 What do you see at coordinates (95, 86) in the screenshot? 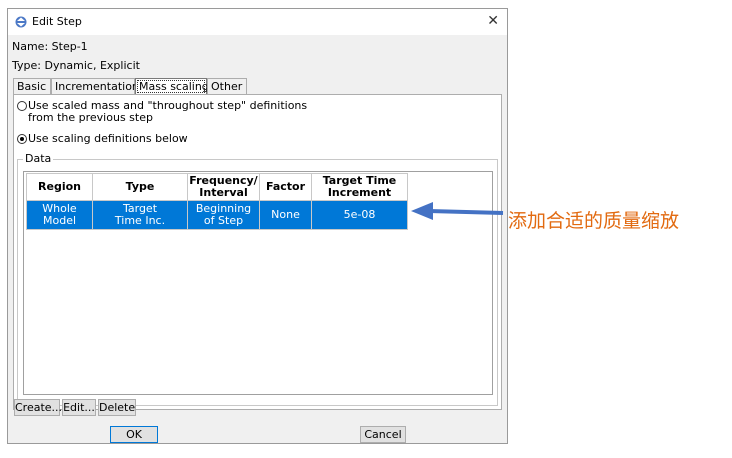
I see `tab-incrementation: Incrementation` at bounding box center [95, 86].